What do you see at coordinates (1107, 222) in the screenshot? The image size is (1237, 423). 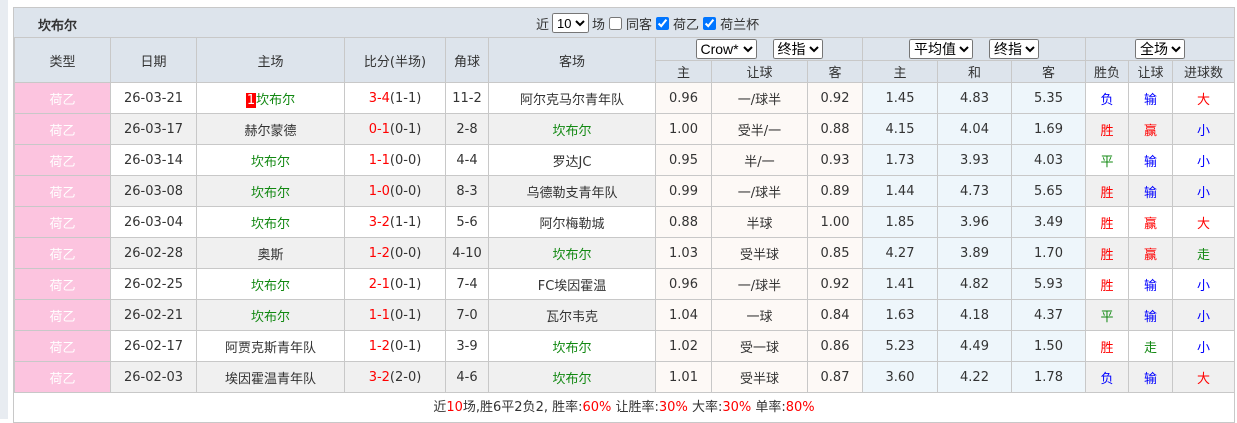 I see `result: 胜` at bounding box center [1107, 222].